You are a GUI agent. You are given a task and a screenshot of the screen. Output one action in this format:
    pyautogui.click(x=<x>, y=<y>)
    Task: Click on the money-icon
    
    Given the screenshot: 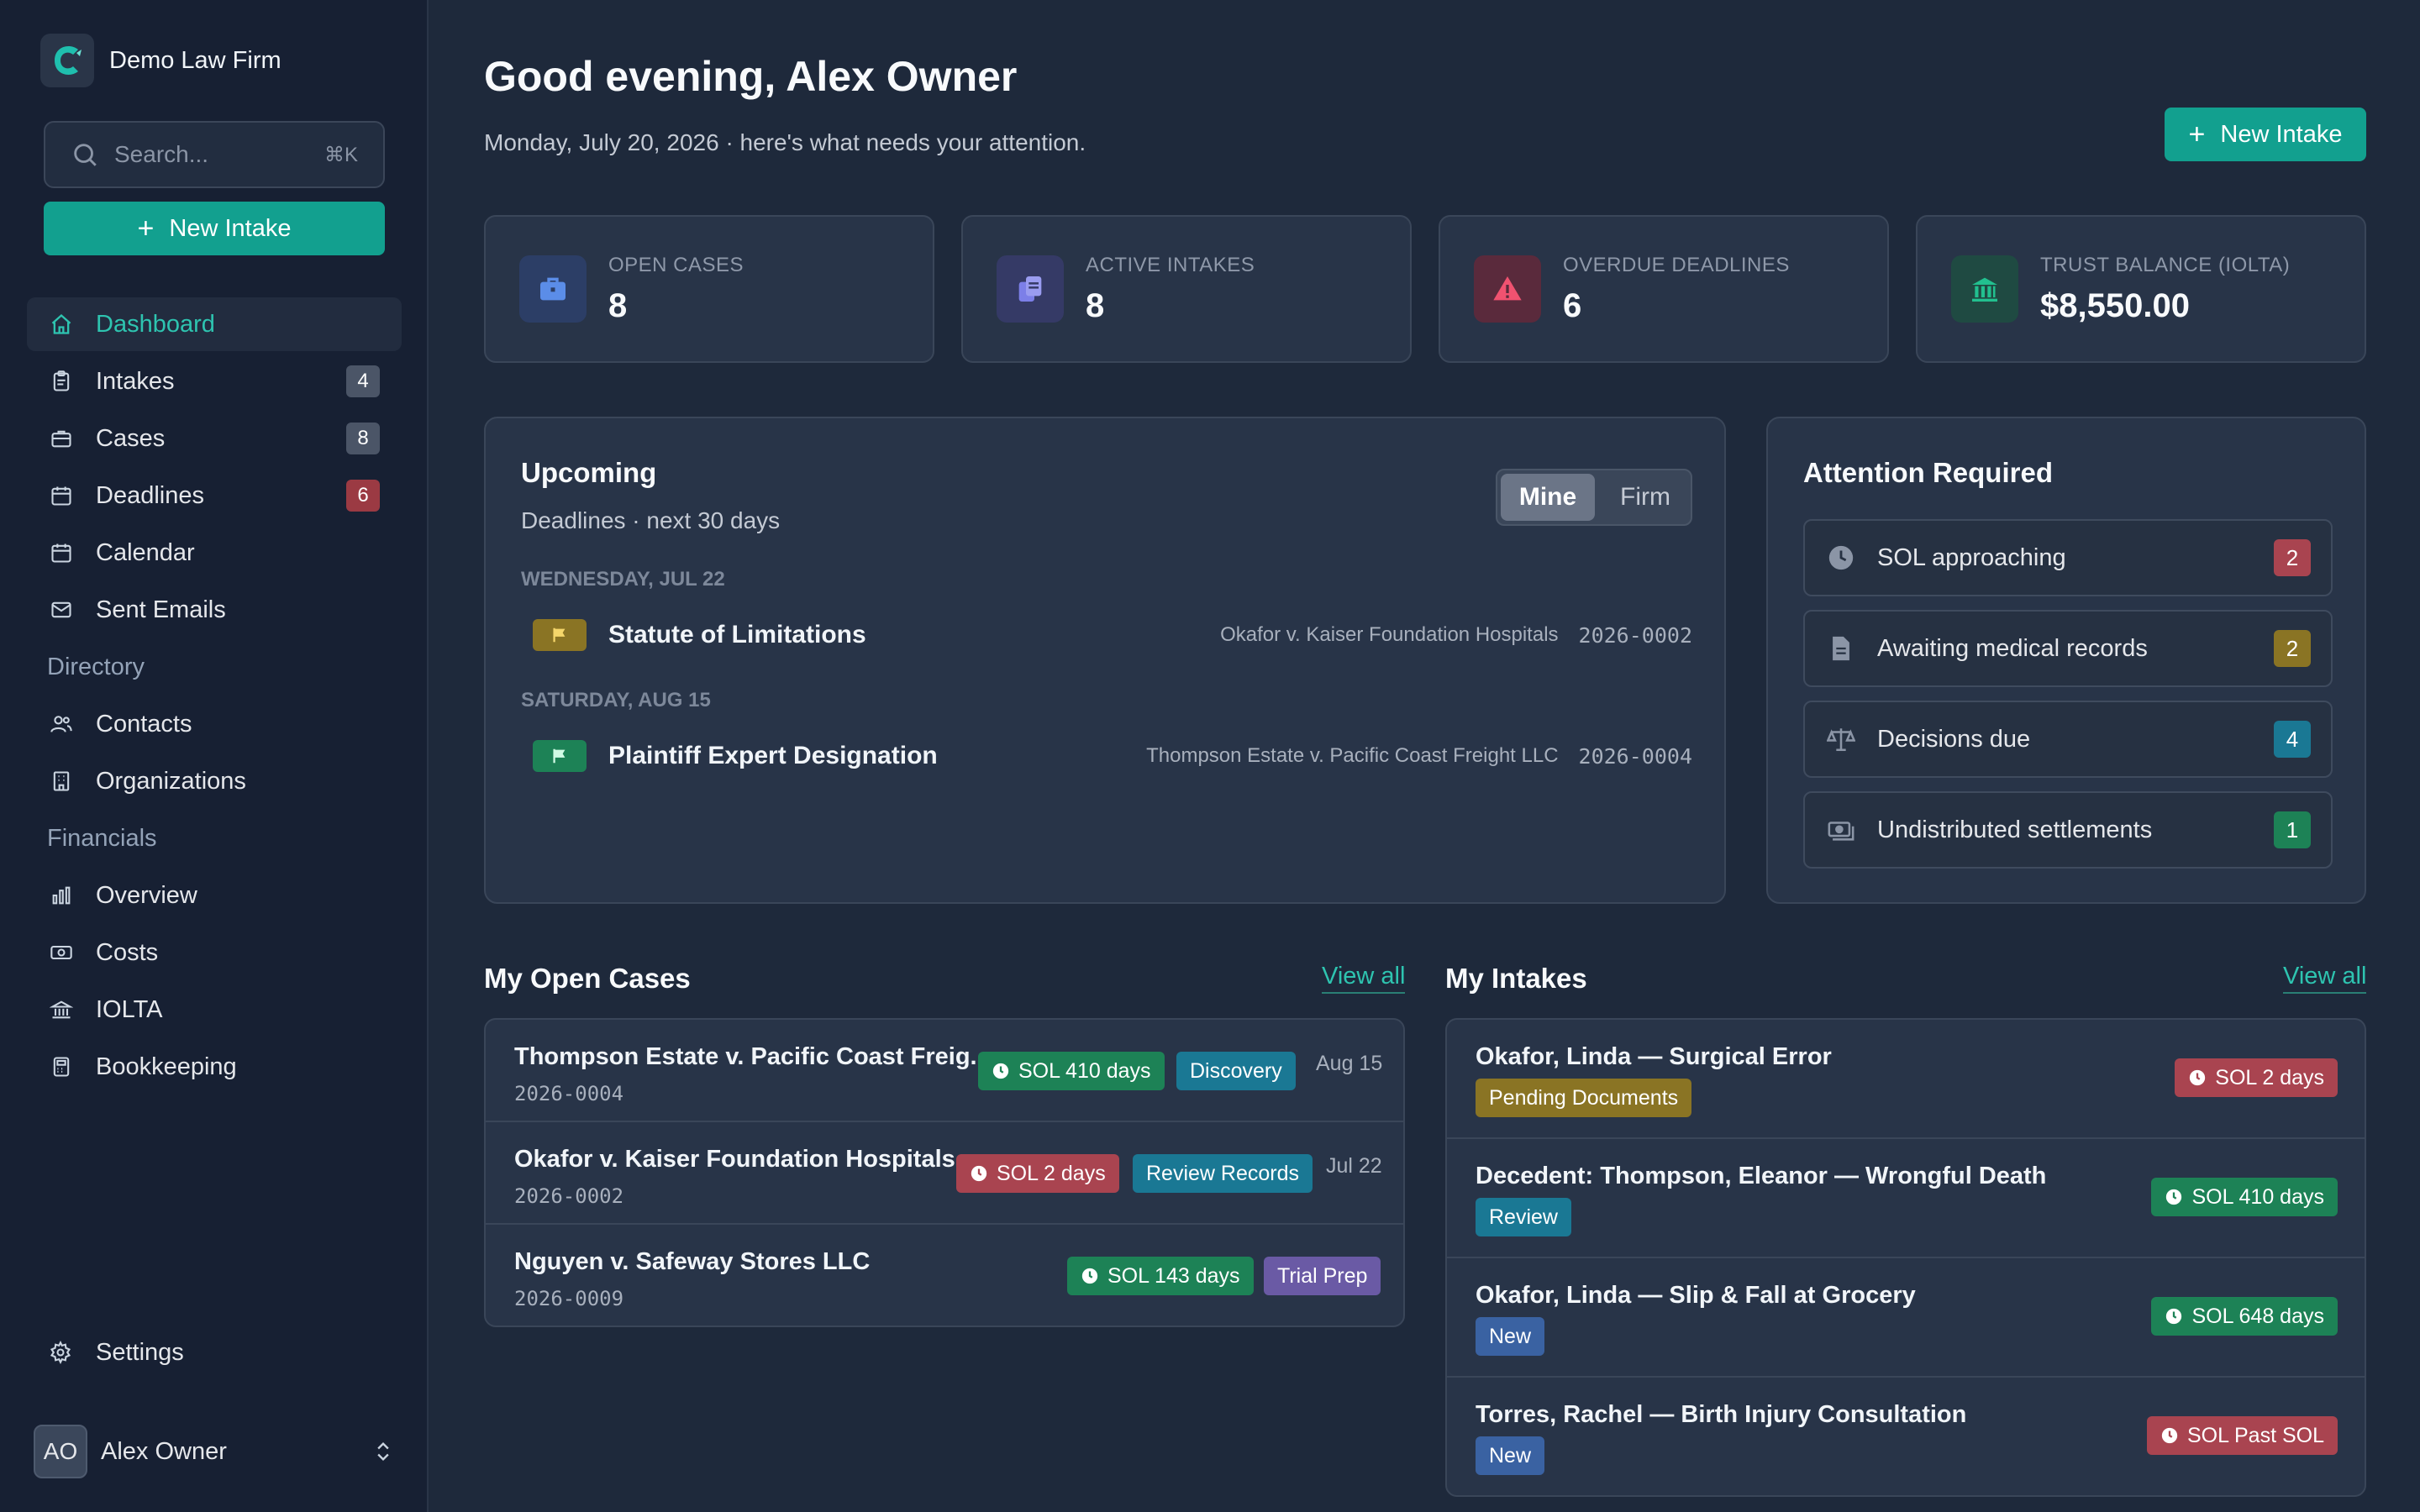 What is the action you would take?
    pyautogui.click(x=1841, y=830)
    